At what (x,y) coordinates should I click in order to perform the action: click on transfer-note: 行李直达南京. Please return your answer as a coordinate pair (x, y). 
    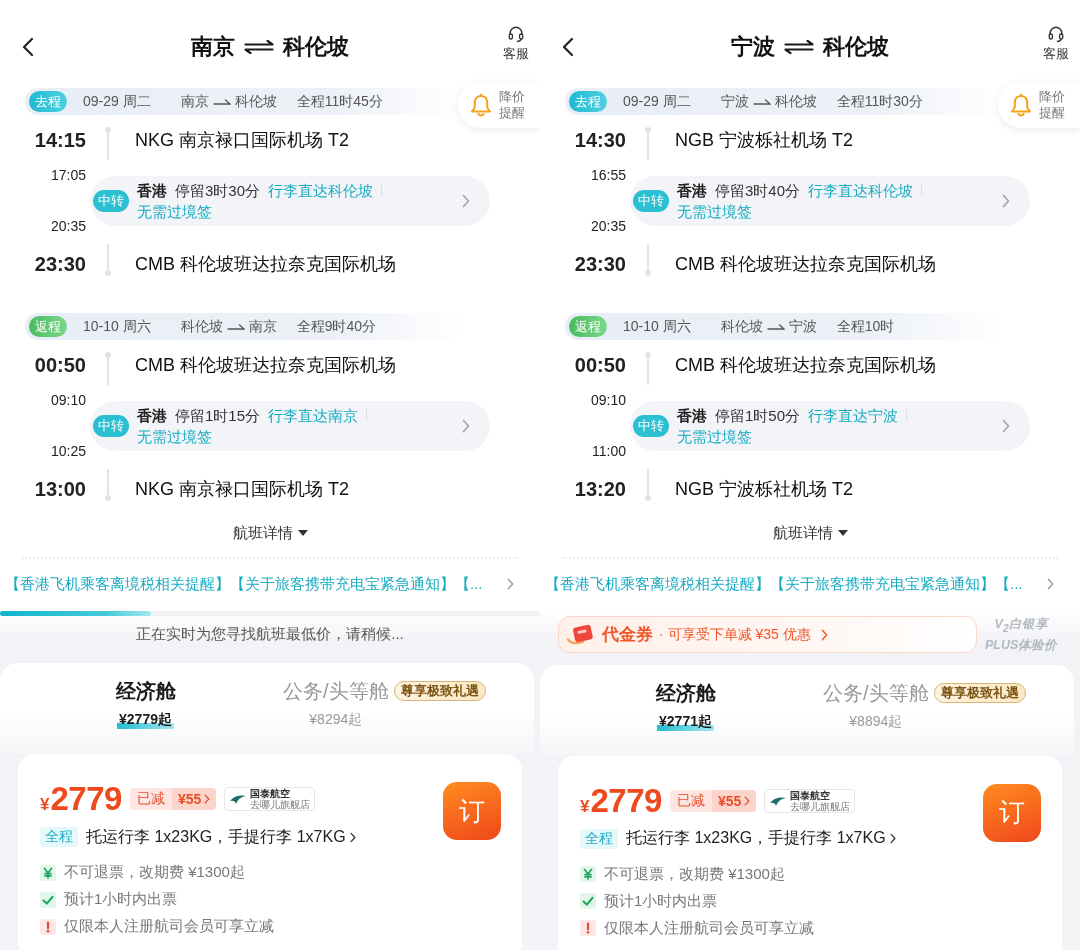
    Looking at the image, I should click on (313, 415).